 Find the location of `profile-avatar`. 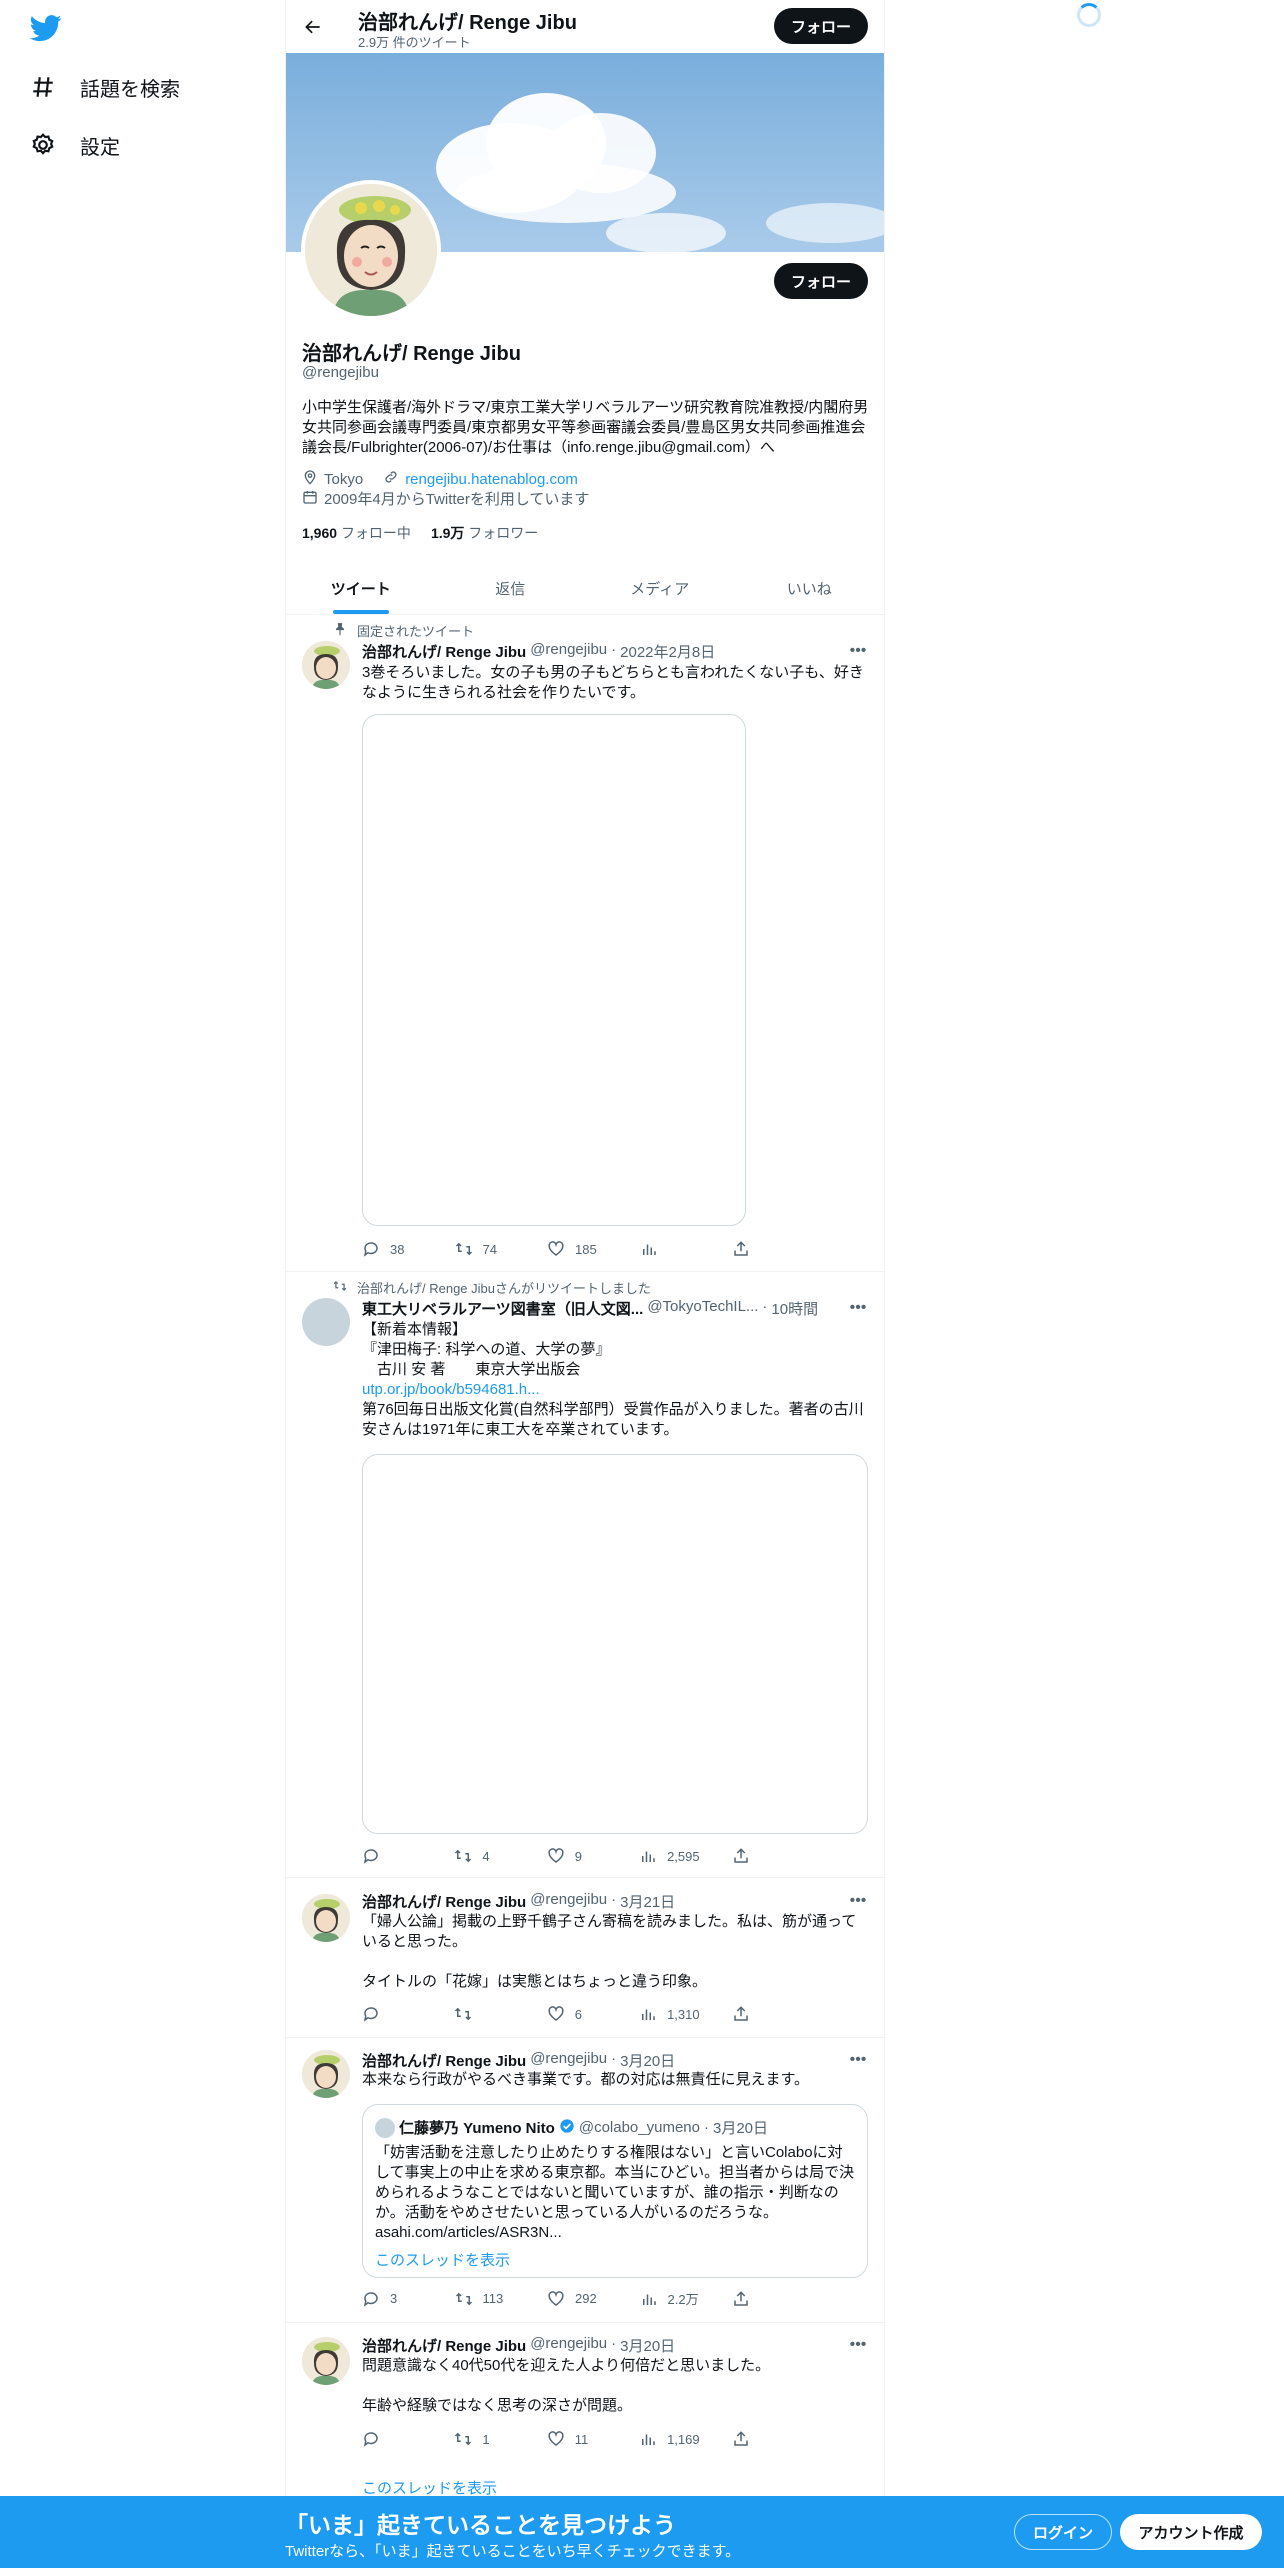

profile-avatar is located at coordinates (371, 250).